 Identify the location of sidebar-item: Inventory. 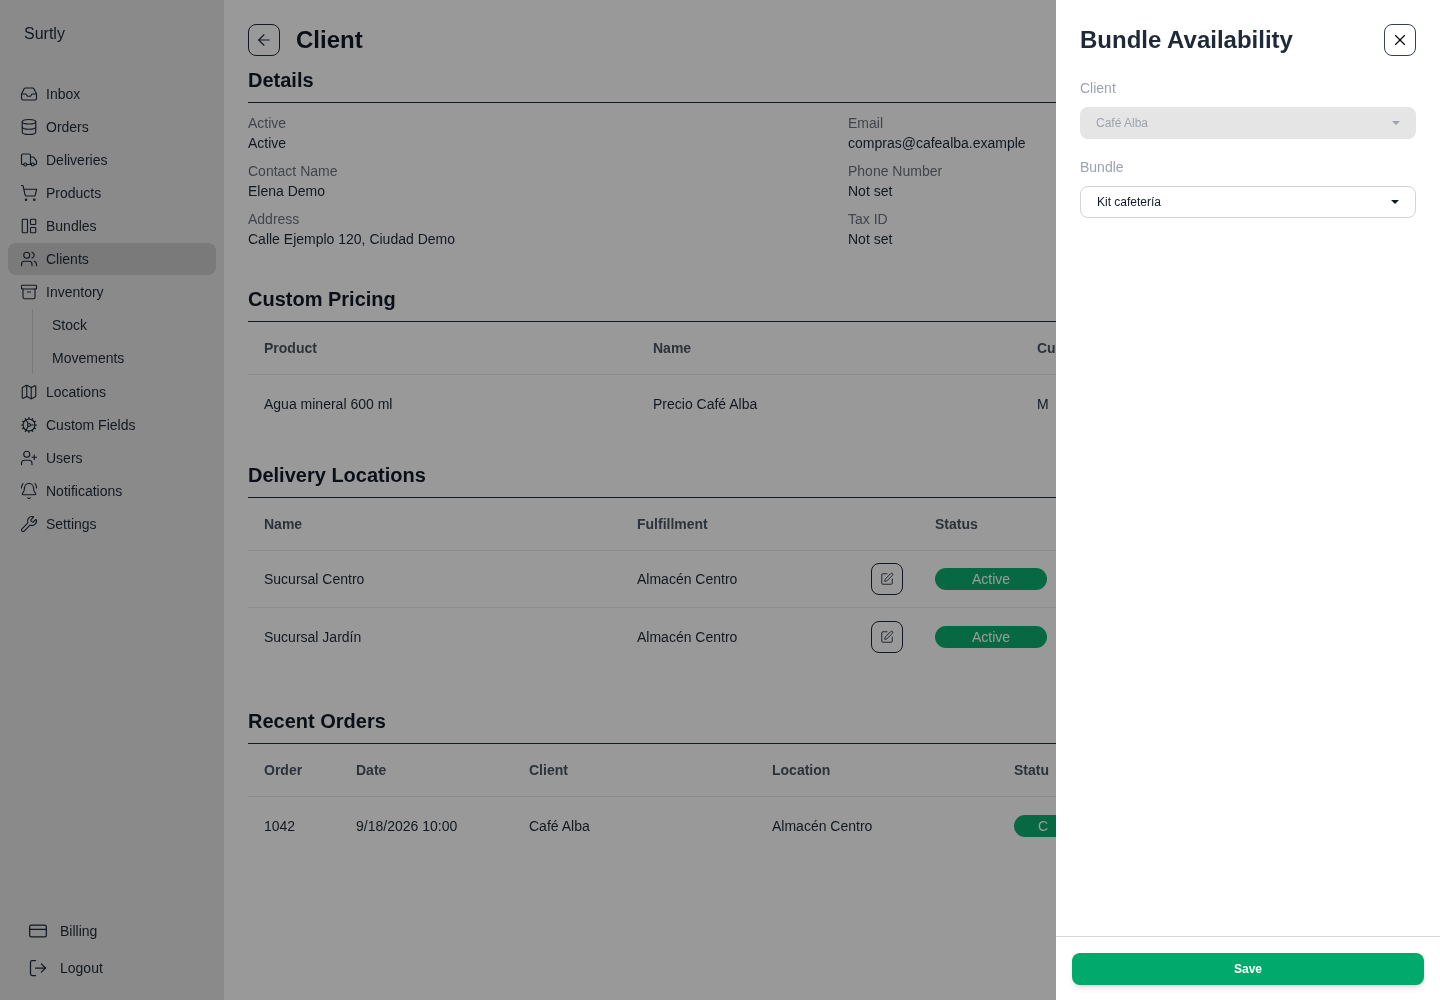
(112, 292).